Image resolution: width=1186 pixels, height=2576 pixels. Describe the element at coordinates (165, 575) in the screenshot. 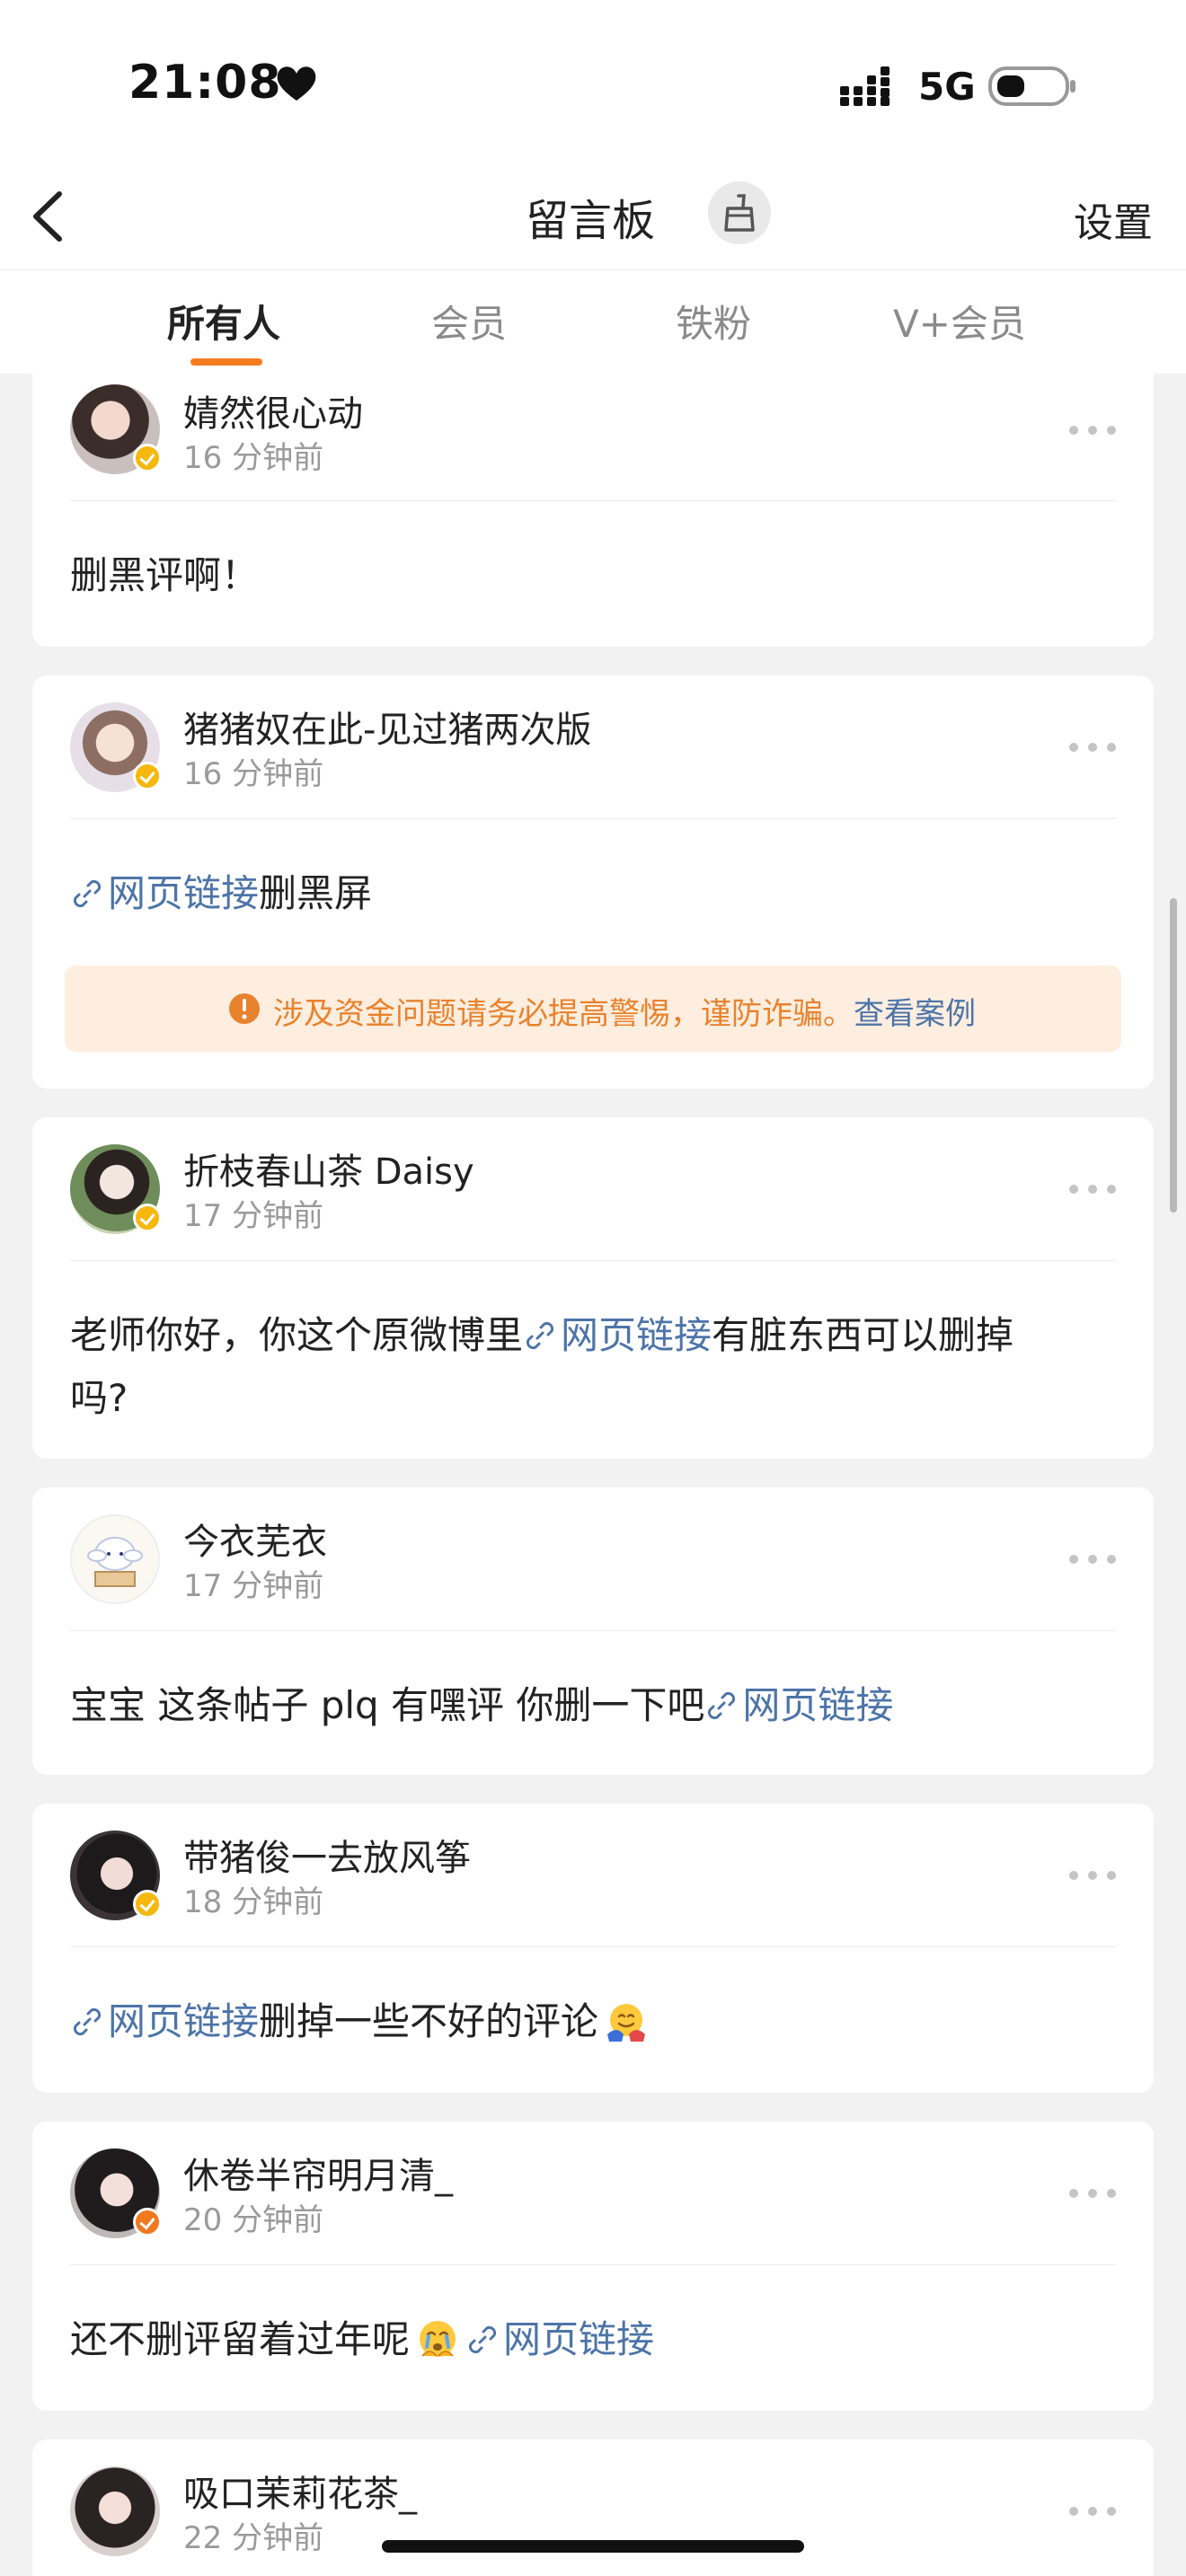

I see `post-text: 删黑评啊！` at that location.